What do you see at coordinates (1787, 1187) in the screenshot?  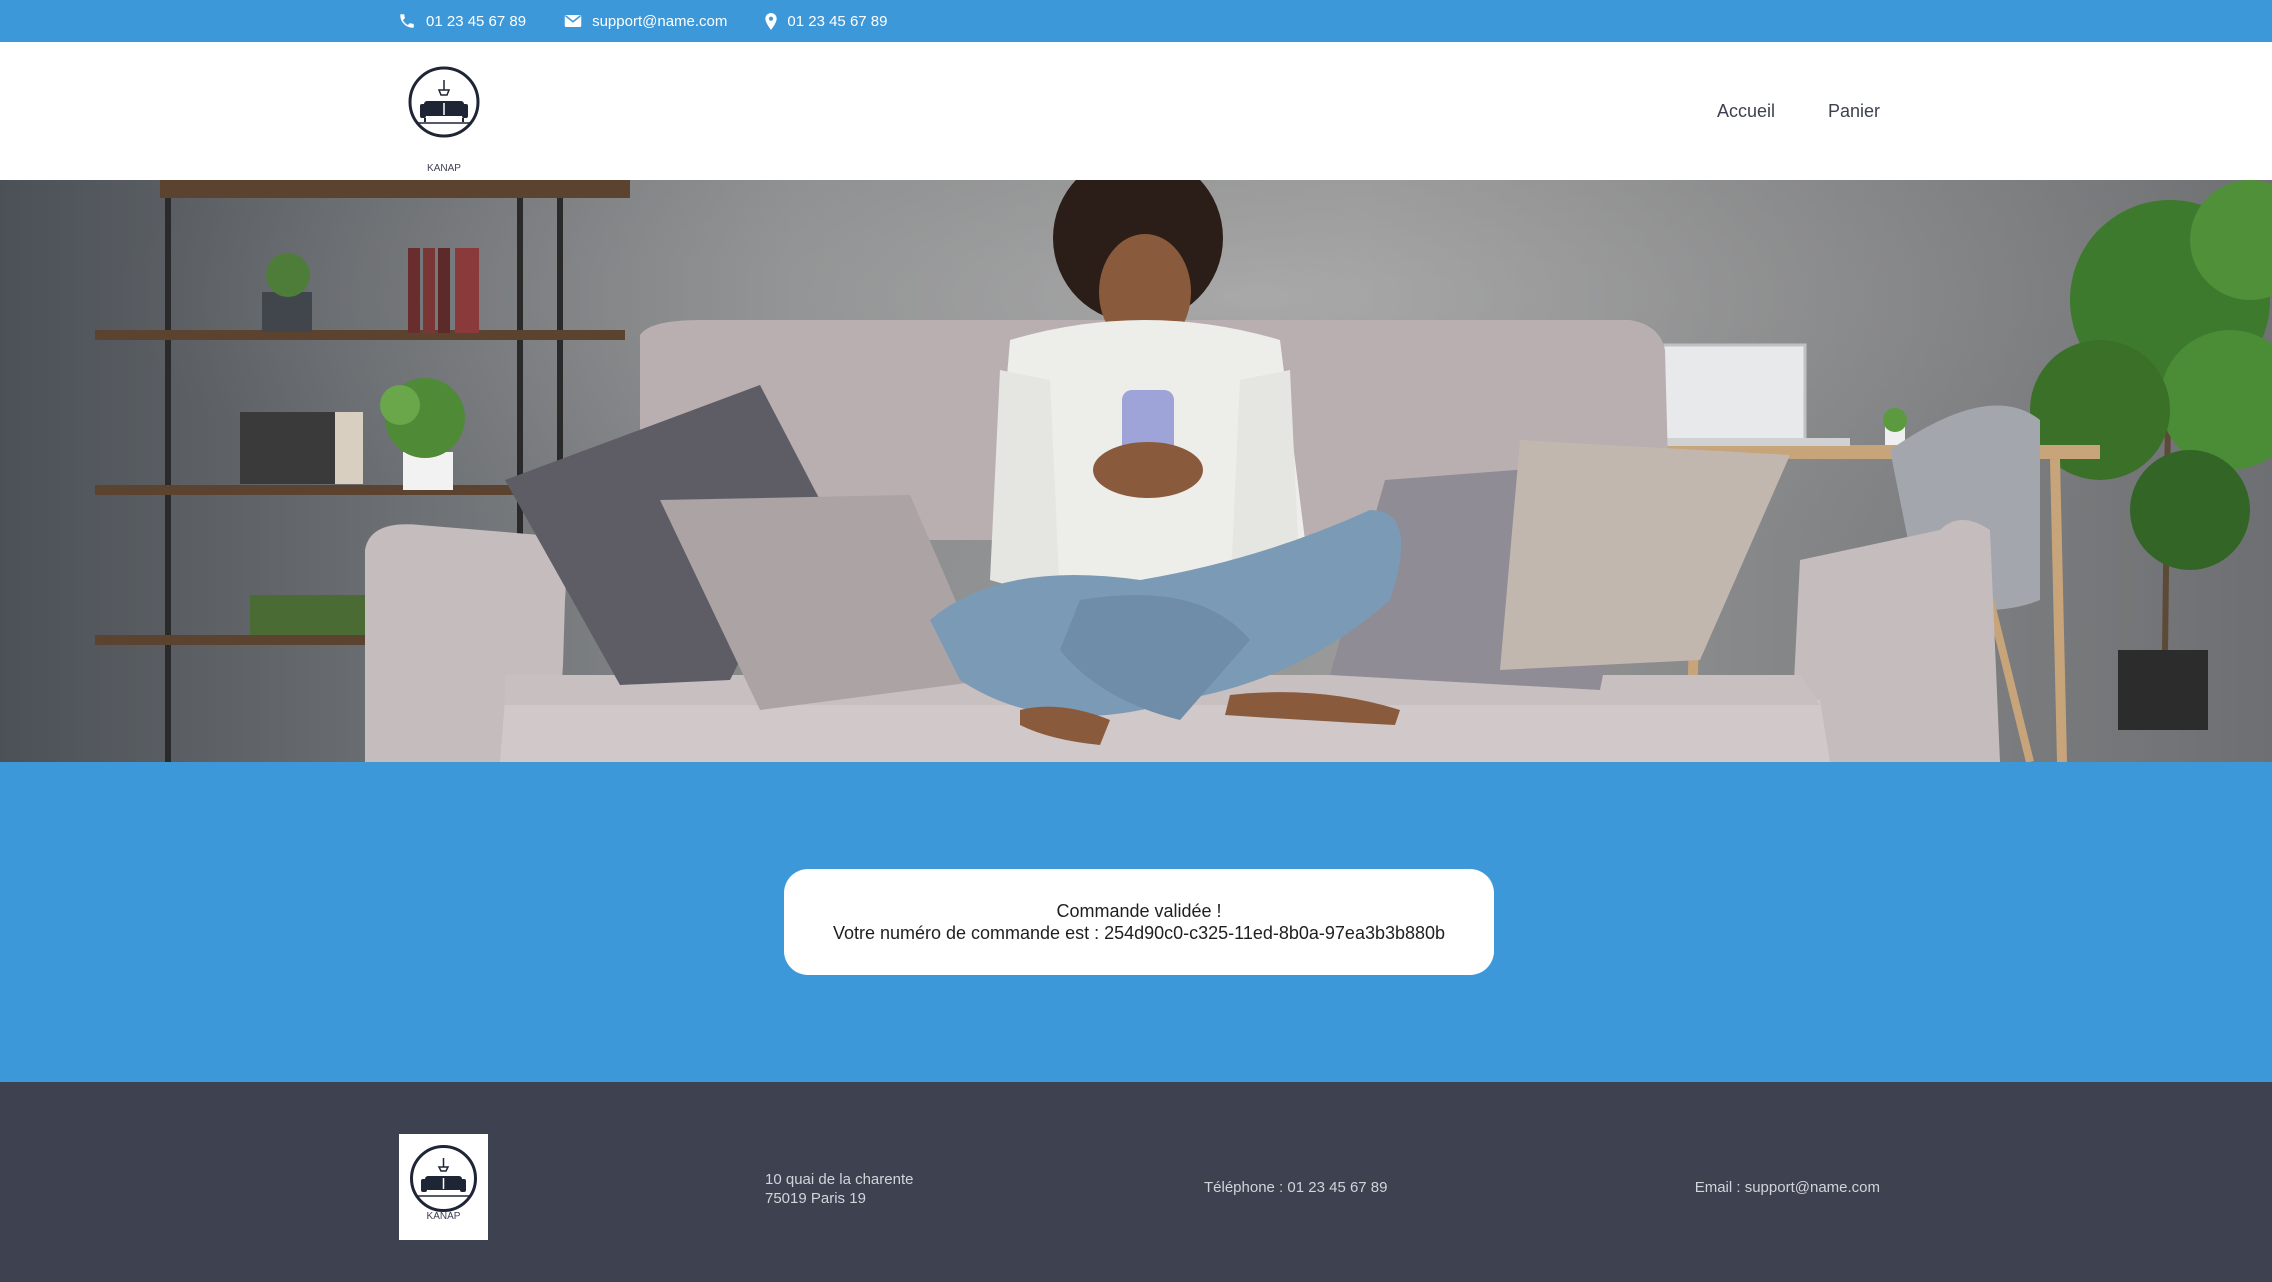 I see `footer-email: Email : support@name.com` at bounding box center [1787, 1187].